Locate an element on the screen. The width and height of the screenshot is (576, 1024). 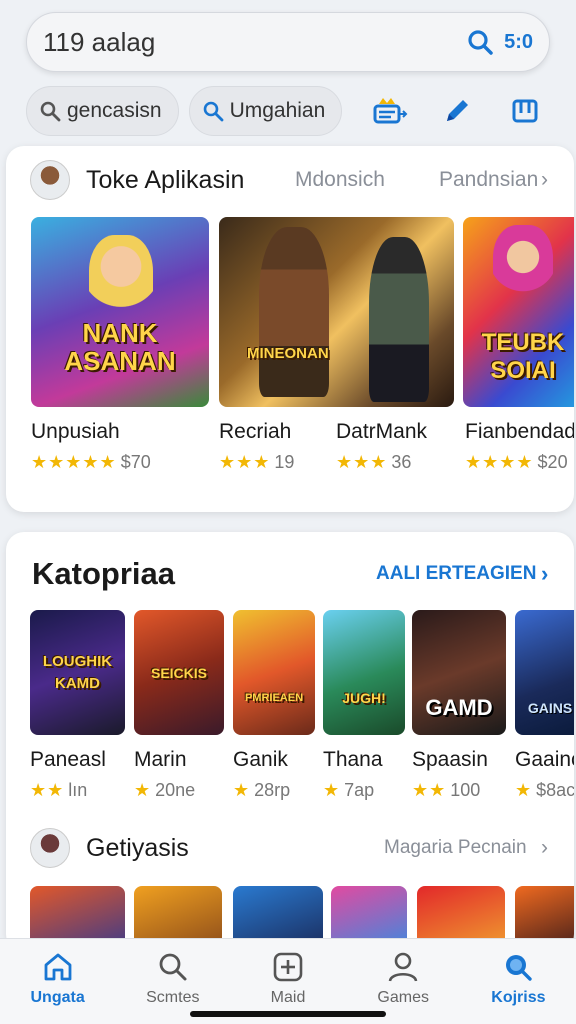
game-artwork: JUGH! is located at coordinates (364, 672).